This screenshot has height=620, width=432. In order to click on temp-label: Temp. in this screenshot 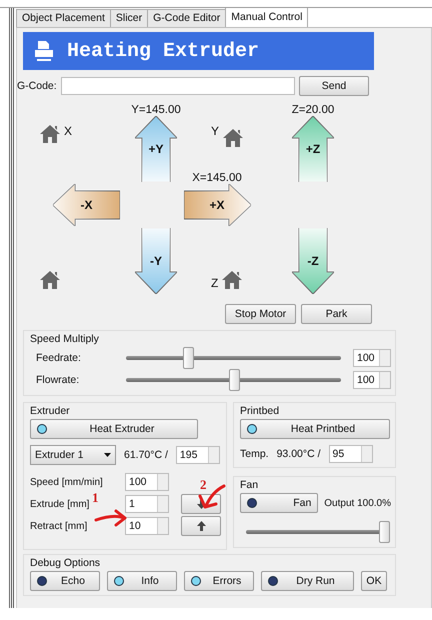, I will do `click(254, 454)`.